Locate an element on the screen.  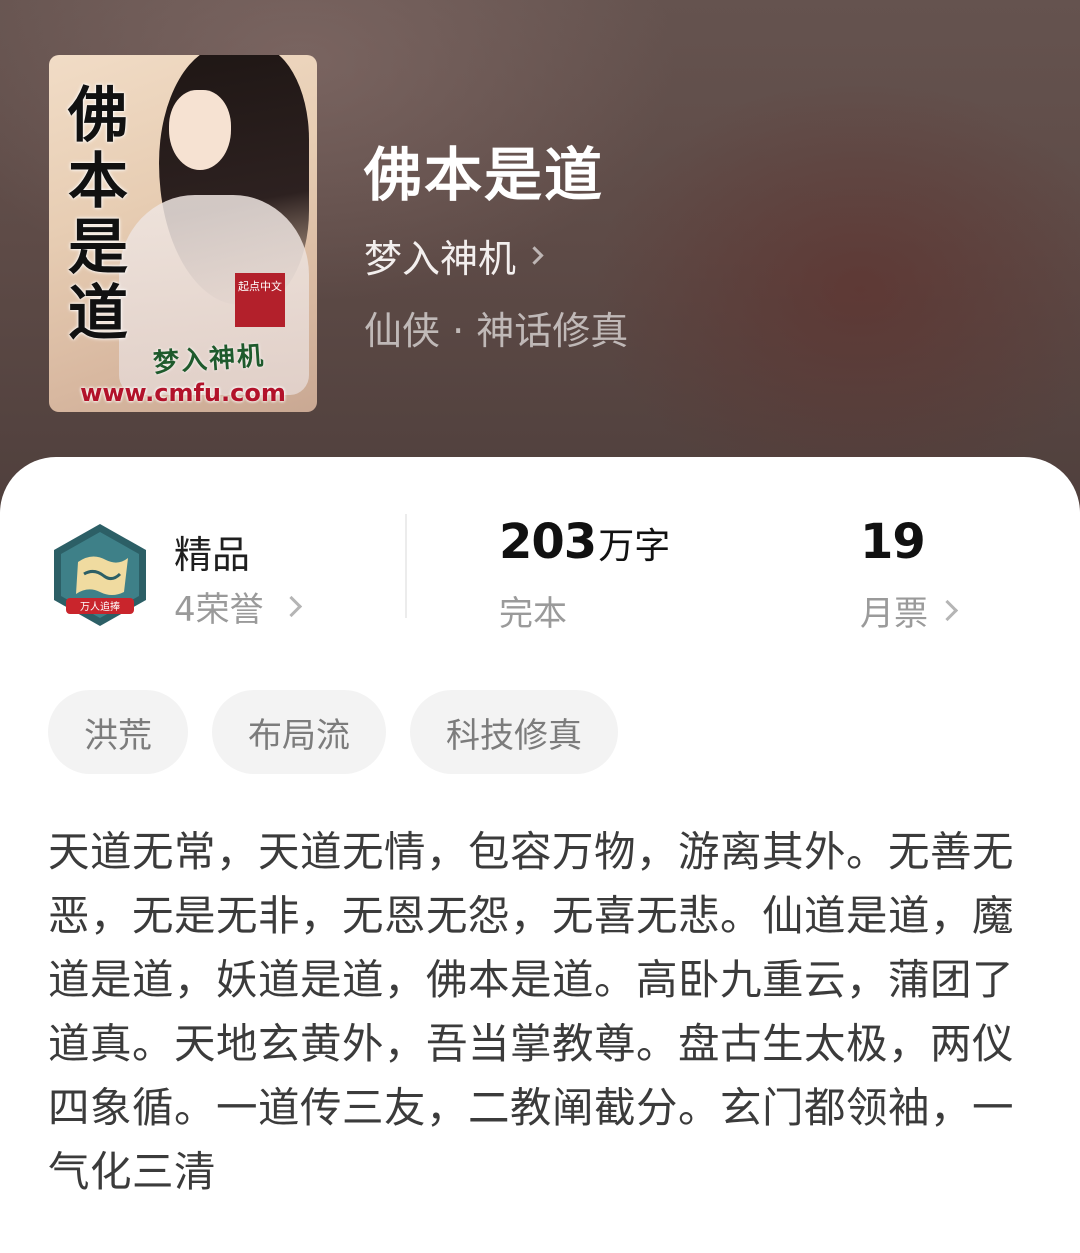
word-count-unit: 万字 is located at coordinates (634, 546).